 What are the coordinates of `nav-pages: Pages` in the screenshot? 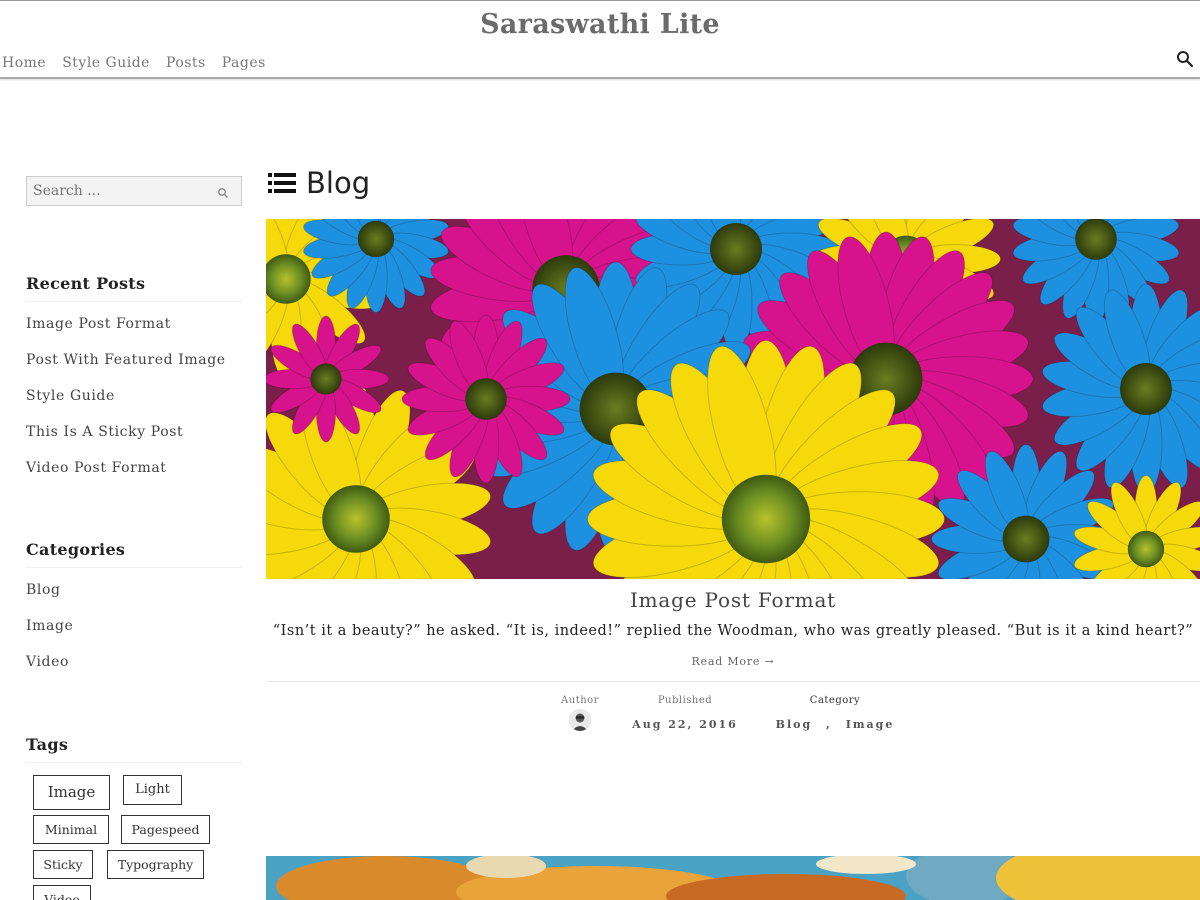 It's located at (244, 63).